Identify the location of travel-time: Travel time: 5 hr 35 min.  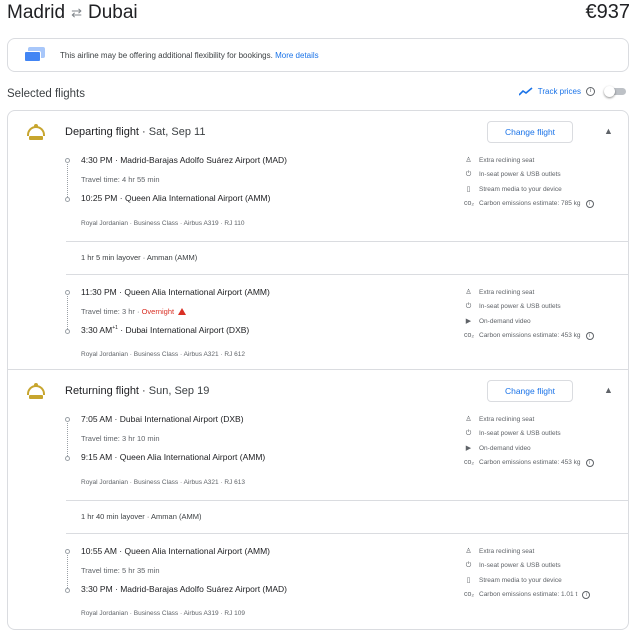
(120, 570).